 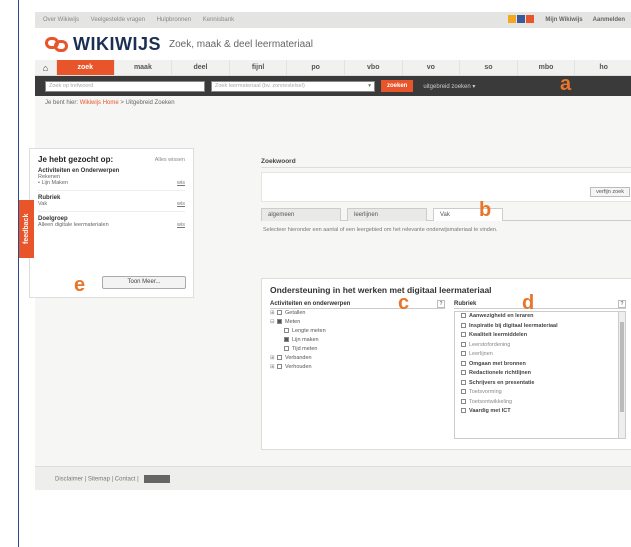 What do you see at coordinates (99, 103) in the screenshot?
I see `breadcrumb-home-link: Wikiwijs Home` at bounding box center [99, 103].